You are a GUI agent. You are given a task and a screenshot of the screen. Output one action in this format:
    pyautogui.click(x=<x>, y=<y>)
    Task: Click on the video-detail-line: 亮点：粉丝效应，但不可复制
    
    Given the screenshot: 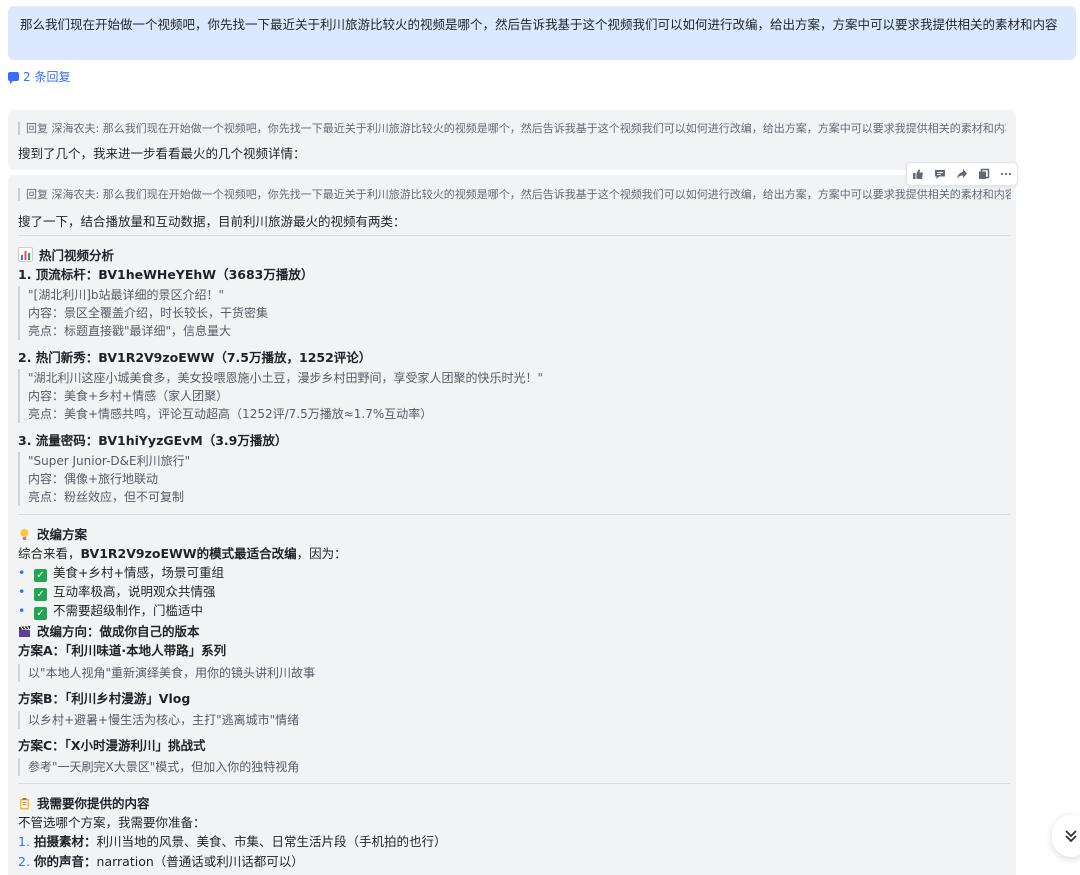 What is the action you would take?
    pyautogui.click(x=106, y=497)
    